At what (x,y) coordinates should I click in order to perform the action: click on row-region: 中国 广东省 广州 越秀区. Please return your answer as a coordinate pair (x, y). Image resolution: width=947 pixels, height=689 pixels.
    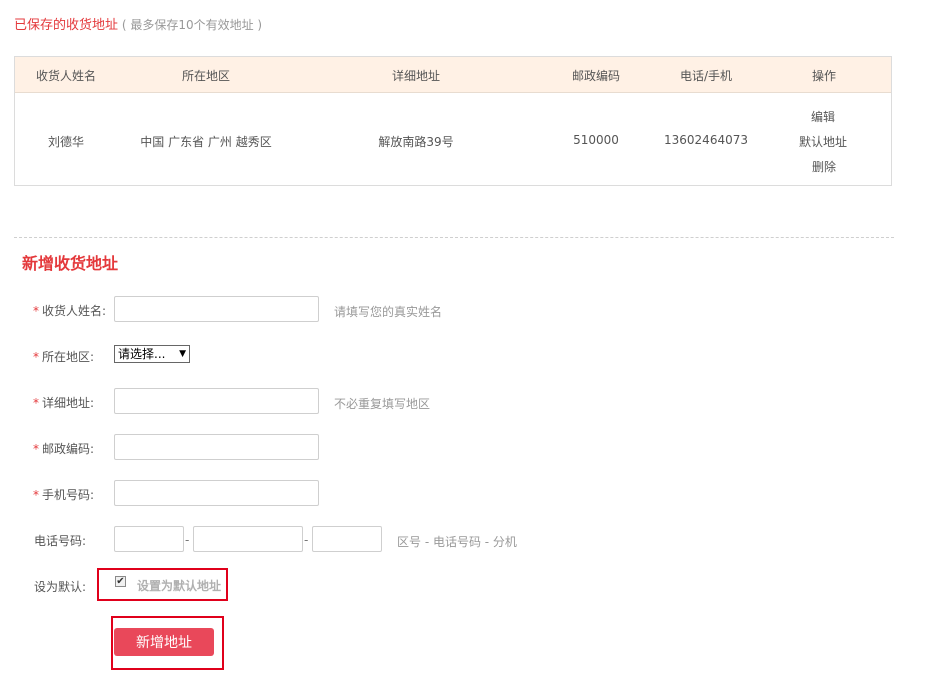
    Looking at the image, I should click on (206, 142).